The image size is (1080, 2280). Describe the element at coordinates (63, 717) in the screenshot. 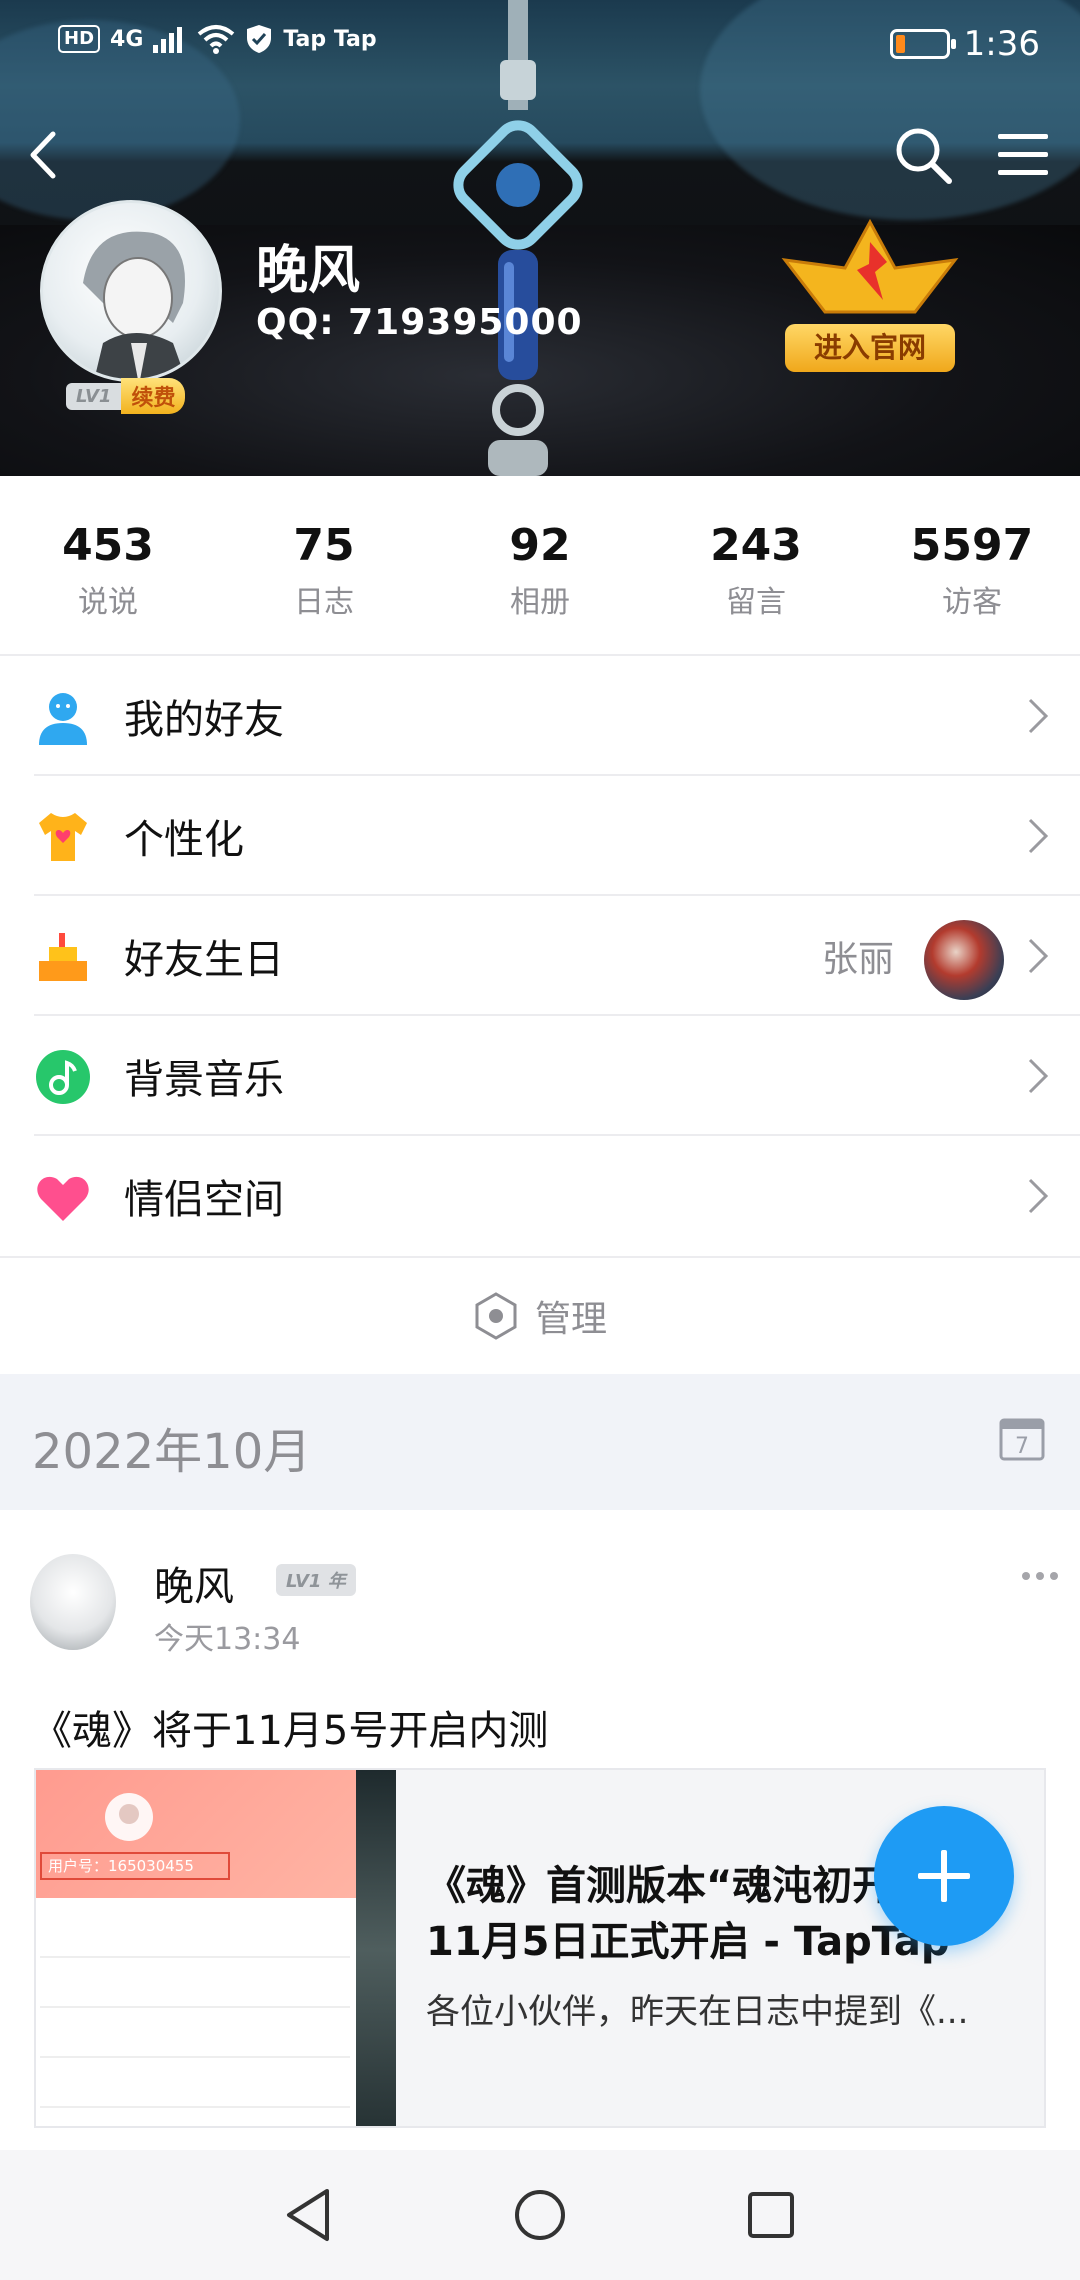

I see `person-icon` at that location.